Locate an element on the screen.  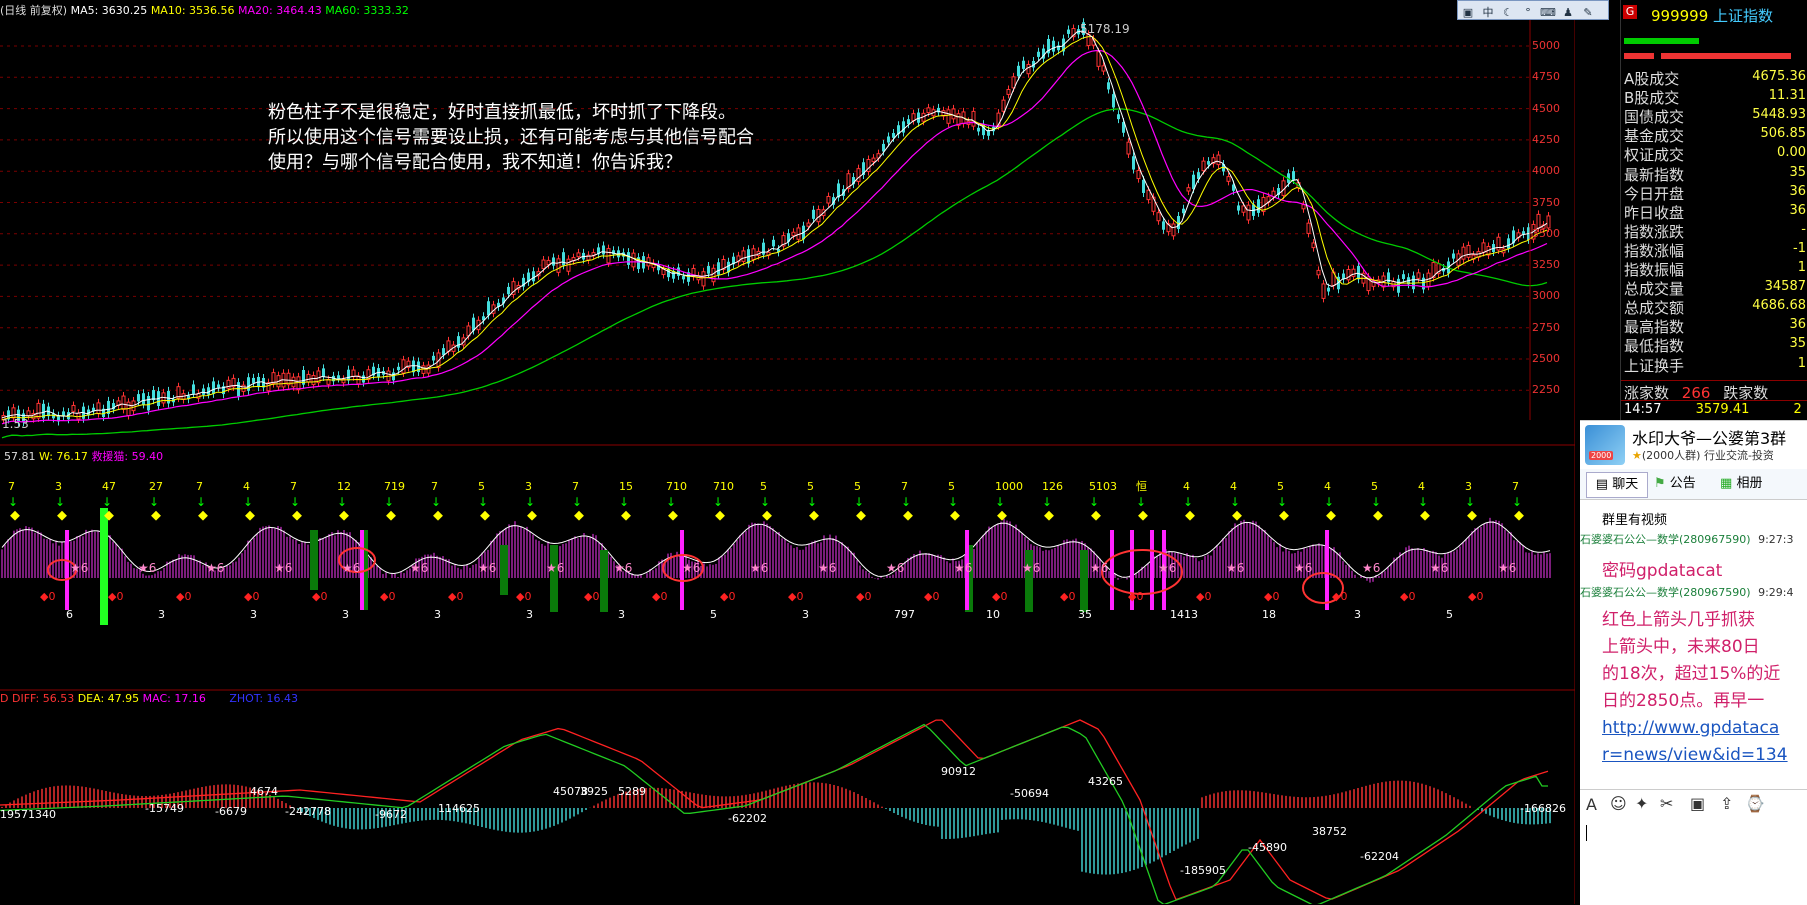
macd-value-label: 43265 is located at coordinates (1105, 781).